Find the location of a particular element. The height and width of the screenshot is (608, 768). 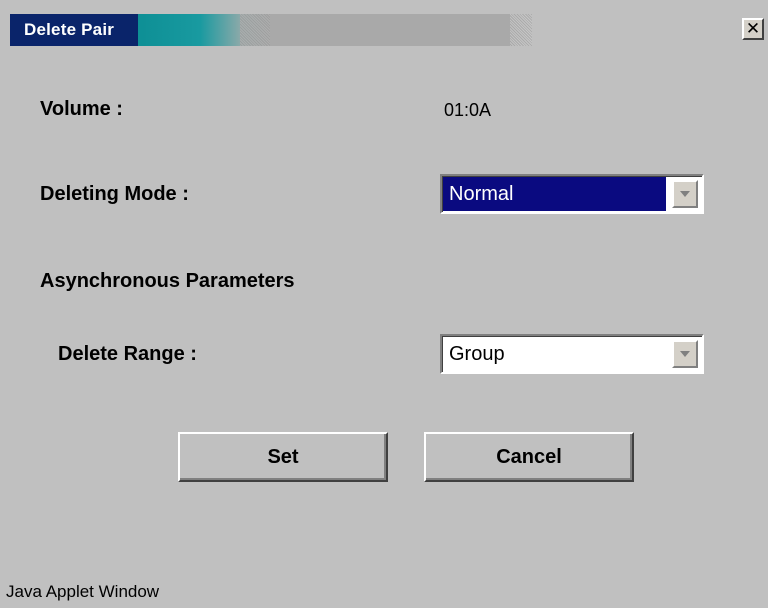

cancel-button-label: Cancel is located at coordinates (529, 456).